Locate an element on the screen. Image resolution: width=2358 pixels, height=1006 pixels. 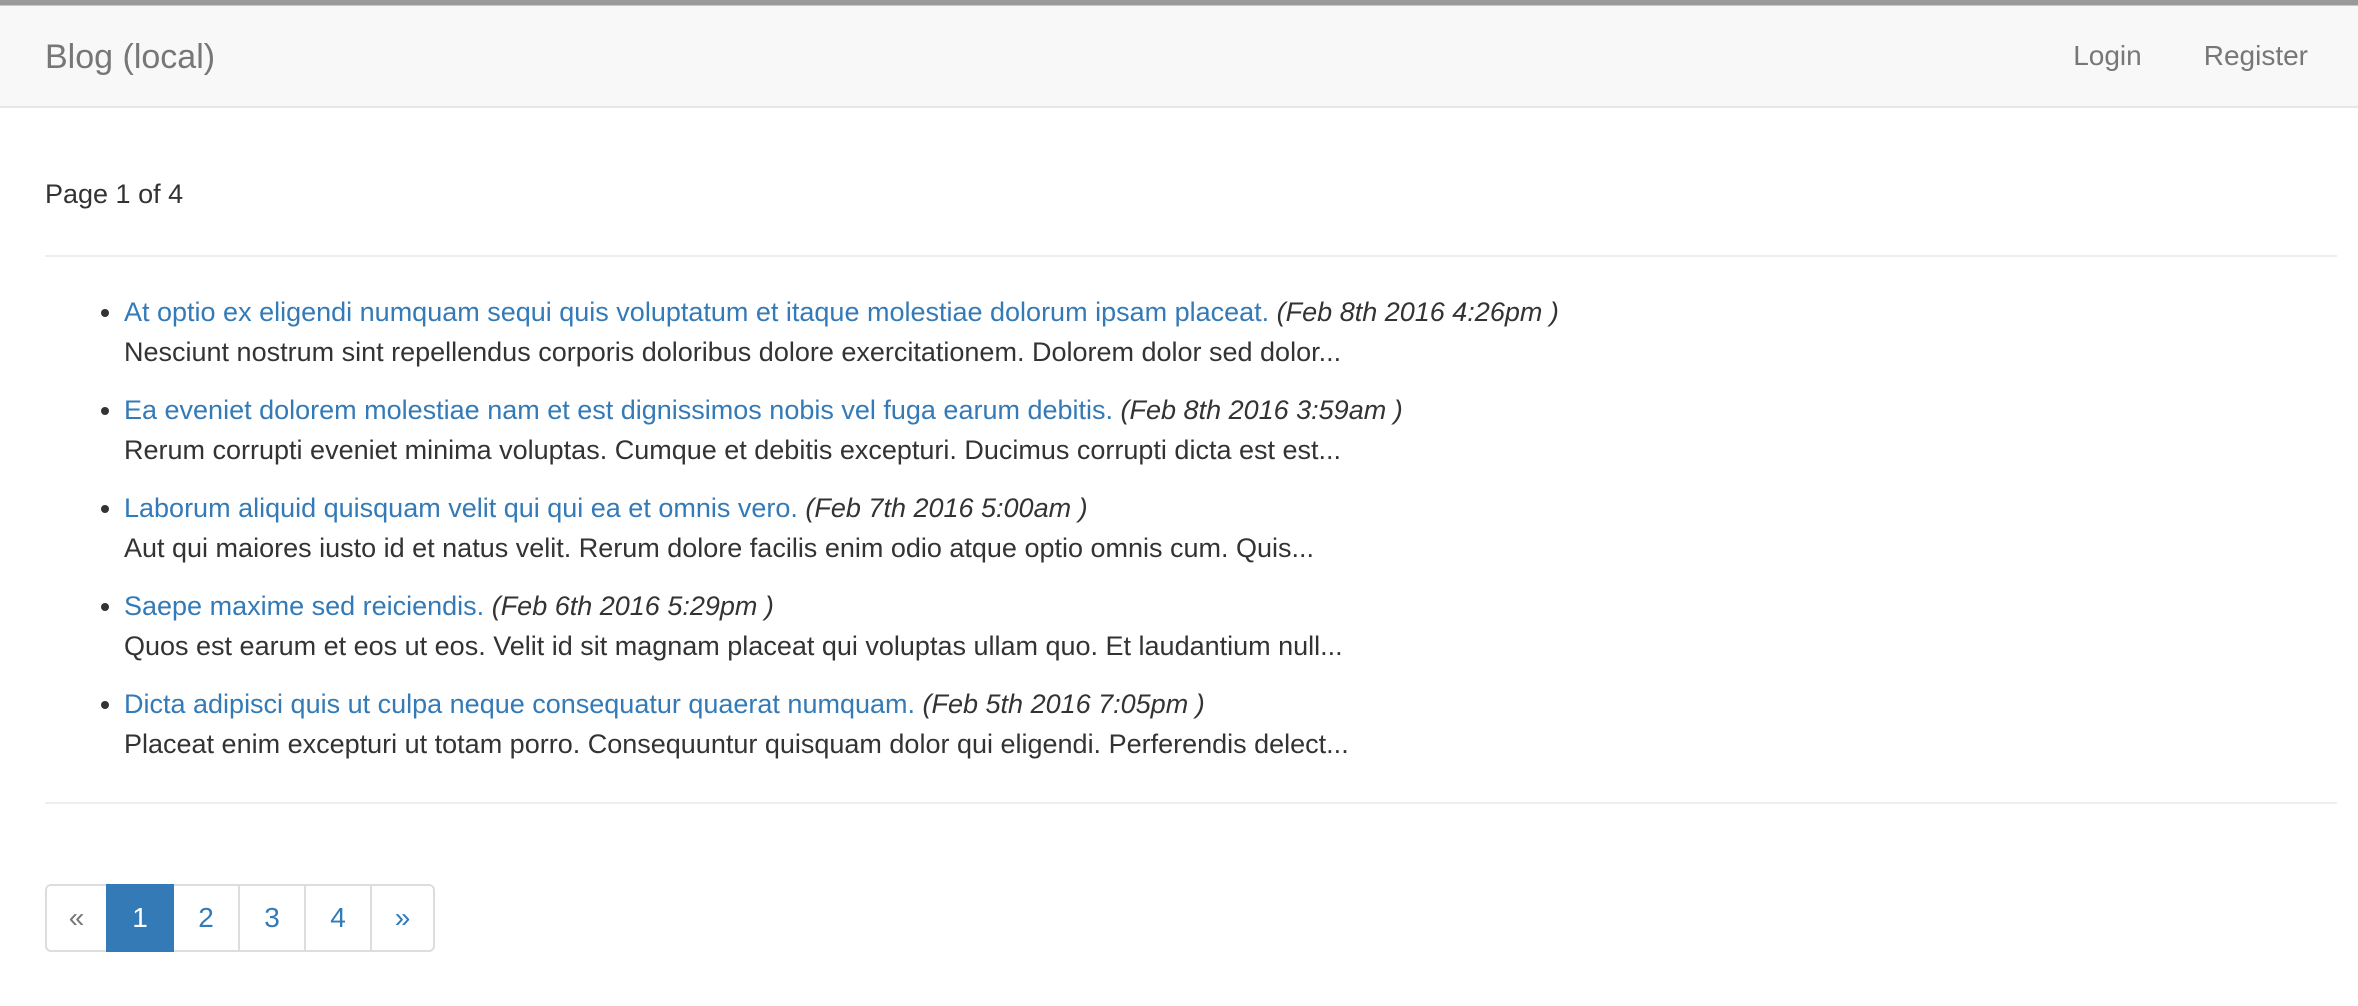
register-link: Register is located at coordinates (2256, 56).